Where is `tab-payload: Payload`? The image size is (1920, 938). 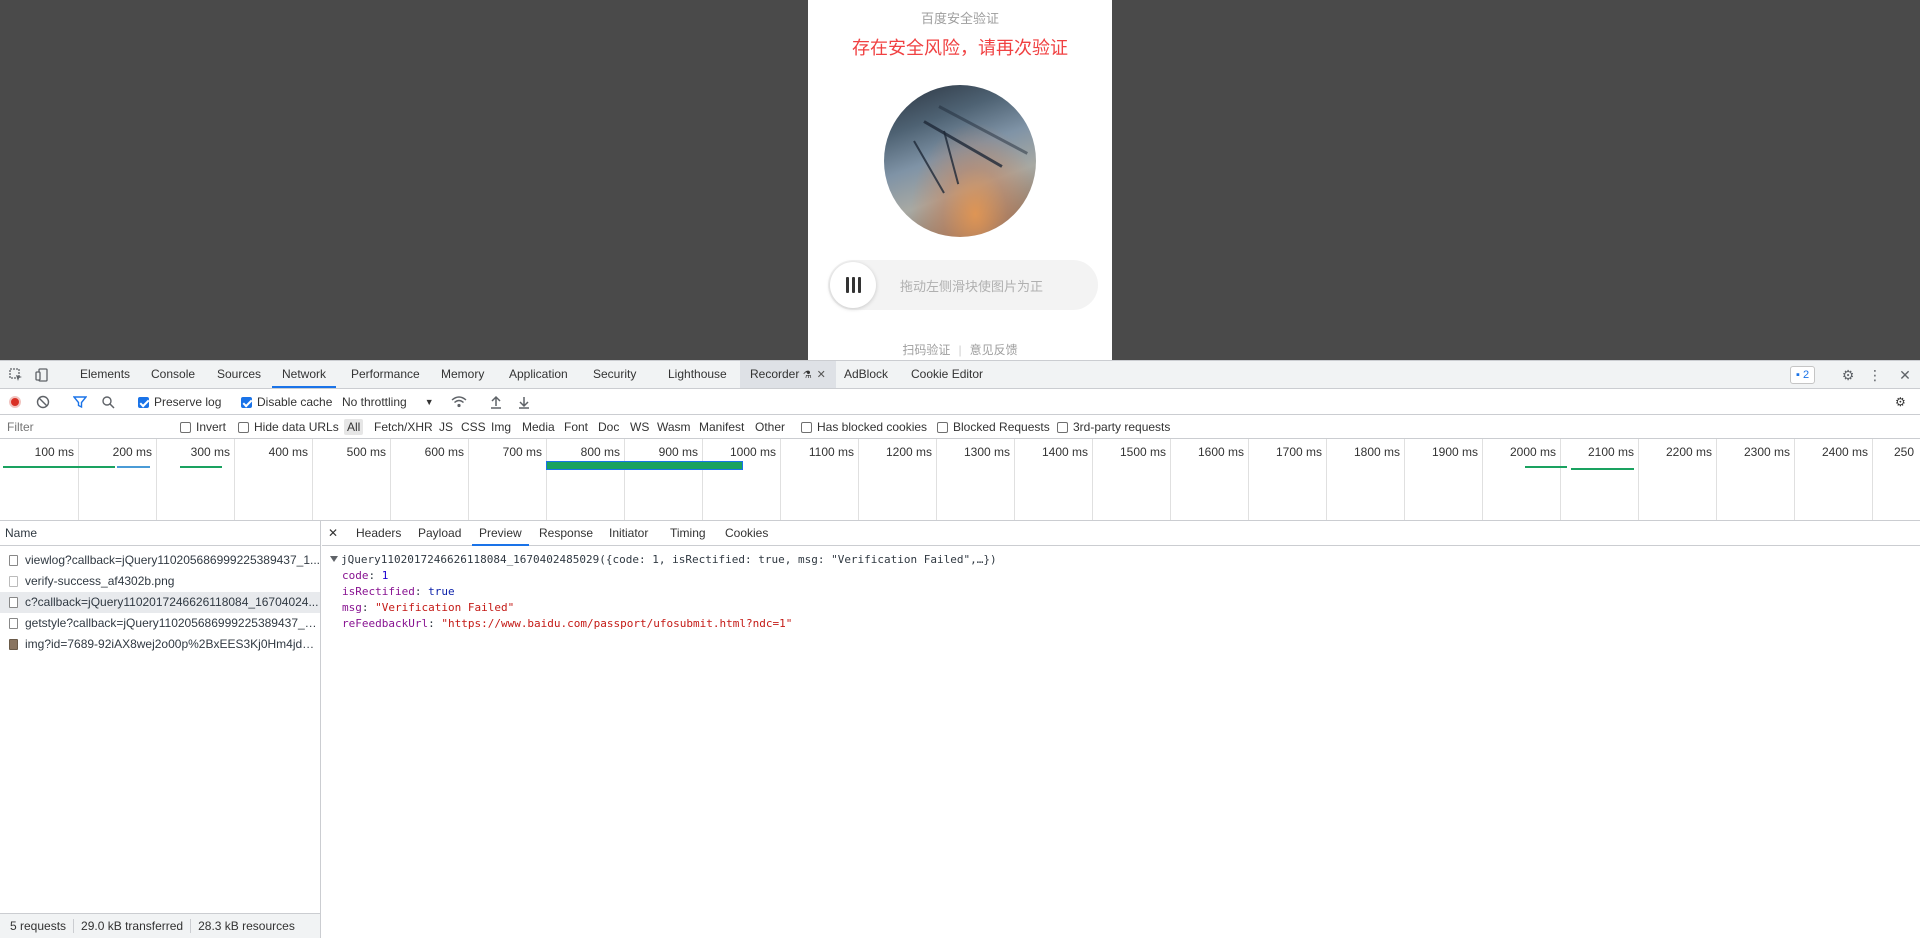
tab-payload: Payload is located at coordinates (439, 533).